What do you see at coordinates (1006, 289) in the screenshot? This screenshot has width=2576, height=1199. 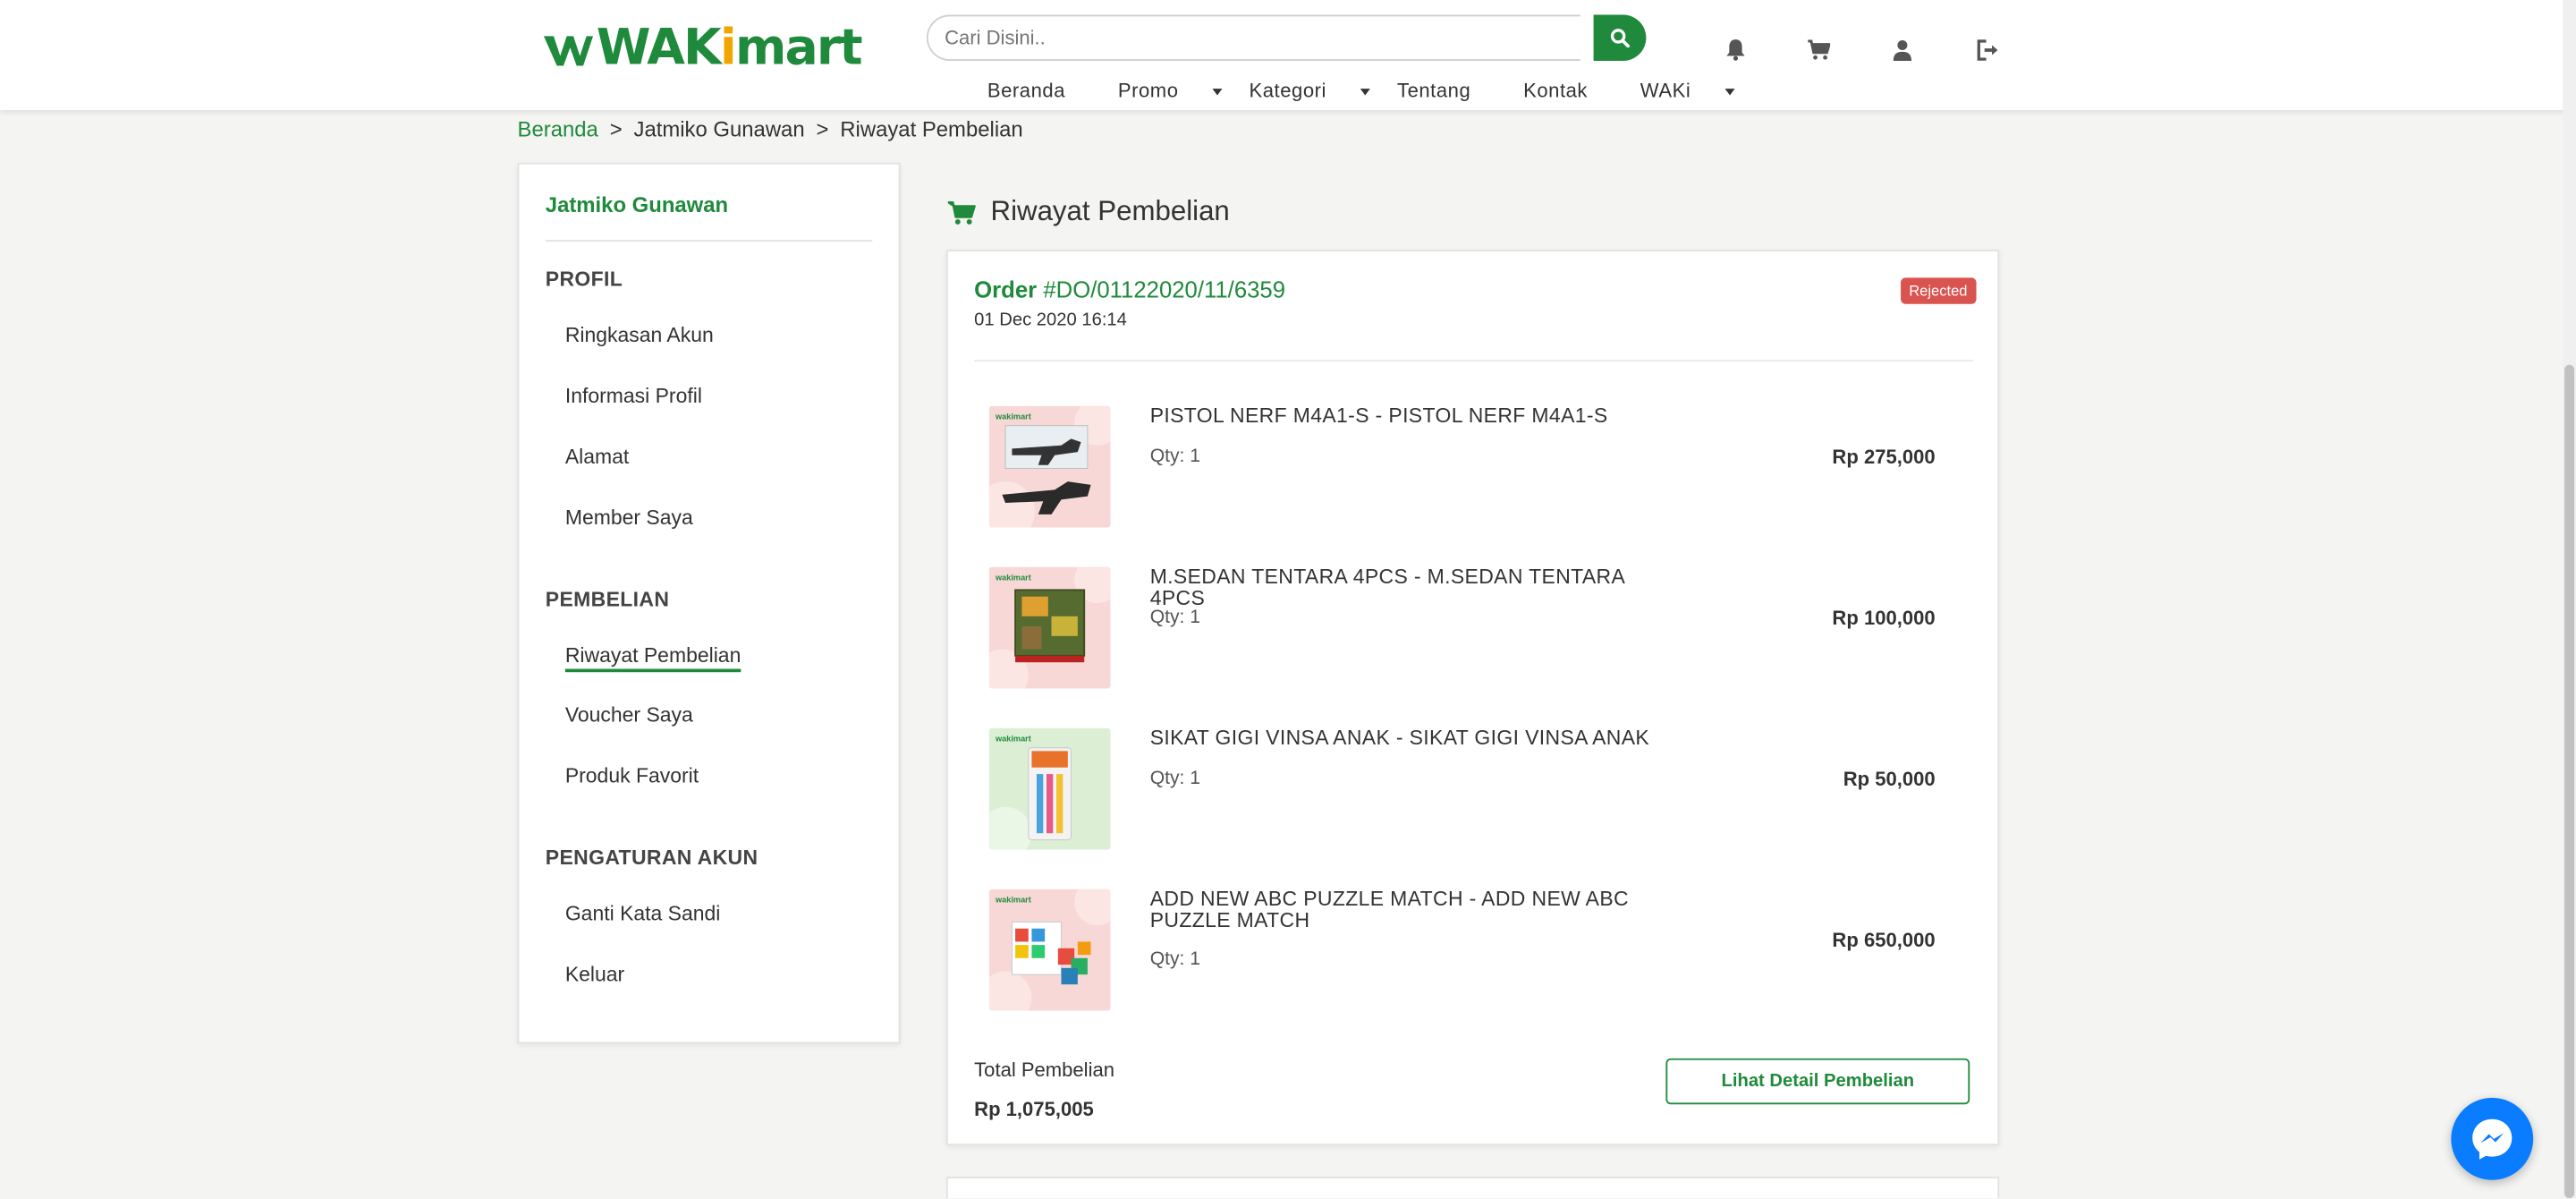 I see `order-label: Order` at bounding box center [1006, 289].